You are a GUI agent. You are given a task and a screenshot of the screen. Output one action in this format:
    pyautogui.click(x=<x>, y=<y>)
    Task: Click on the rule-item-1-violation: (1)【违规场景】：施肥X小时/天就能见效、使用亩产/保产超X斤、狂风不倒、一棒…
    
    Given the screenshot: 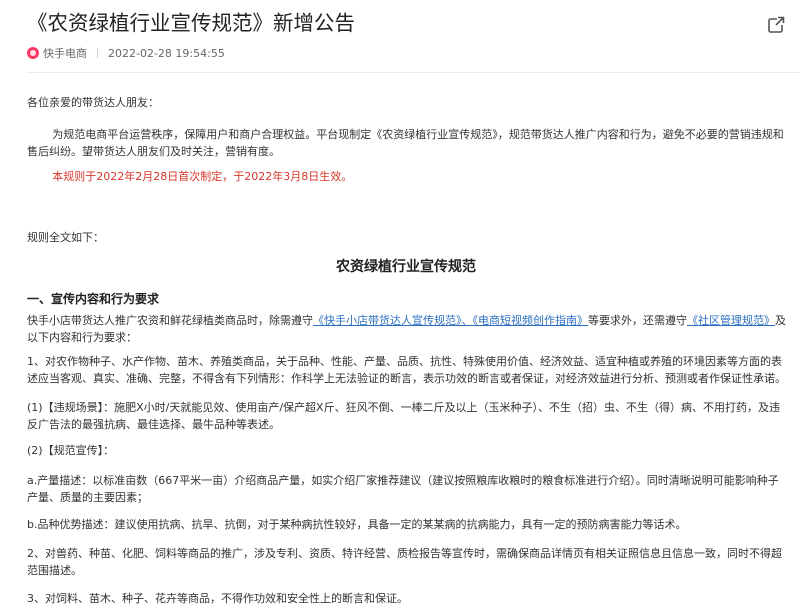 What is the action you would take?
    pyautogui.click(x=404, y=416)
    